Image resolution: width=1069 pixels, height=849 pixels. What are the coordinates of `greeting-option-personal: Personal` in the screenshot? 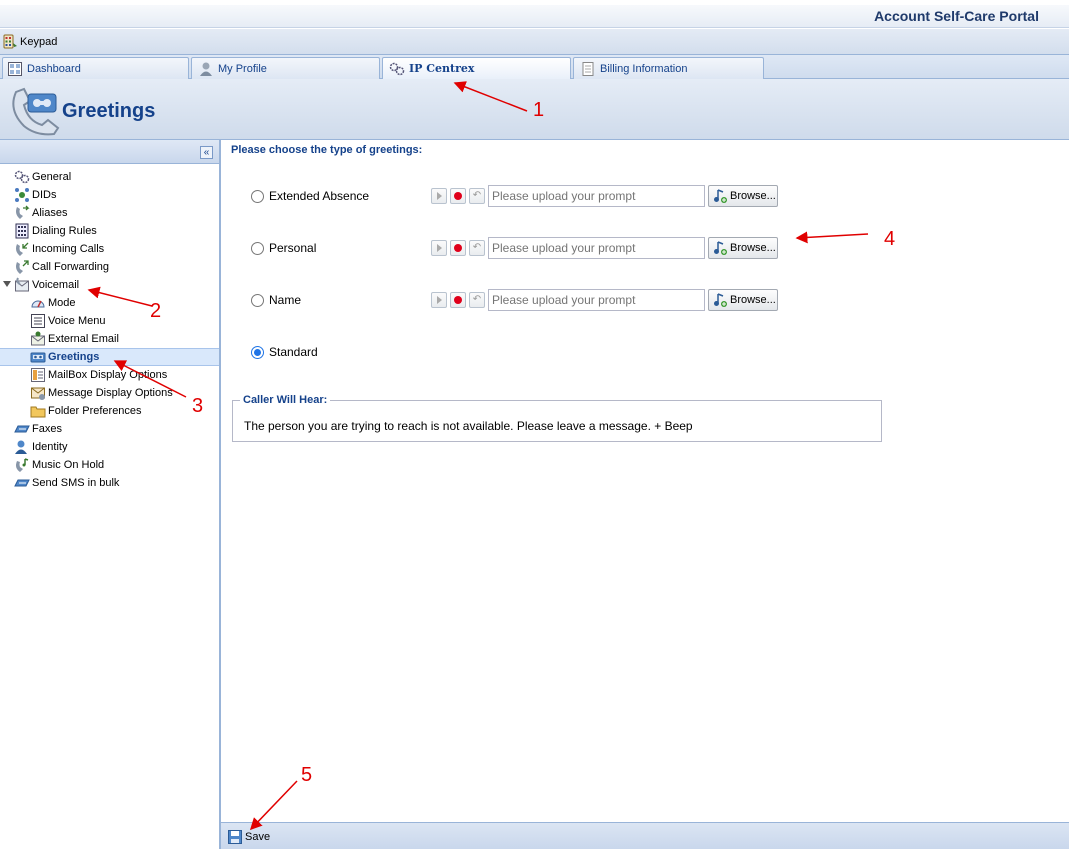 It's located at (283, 248).